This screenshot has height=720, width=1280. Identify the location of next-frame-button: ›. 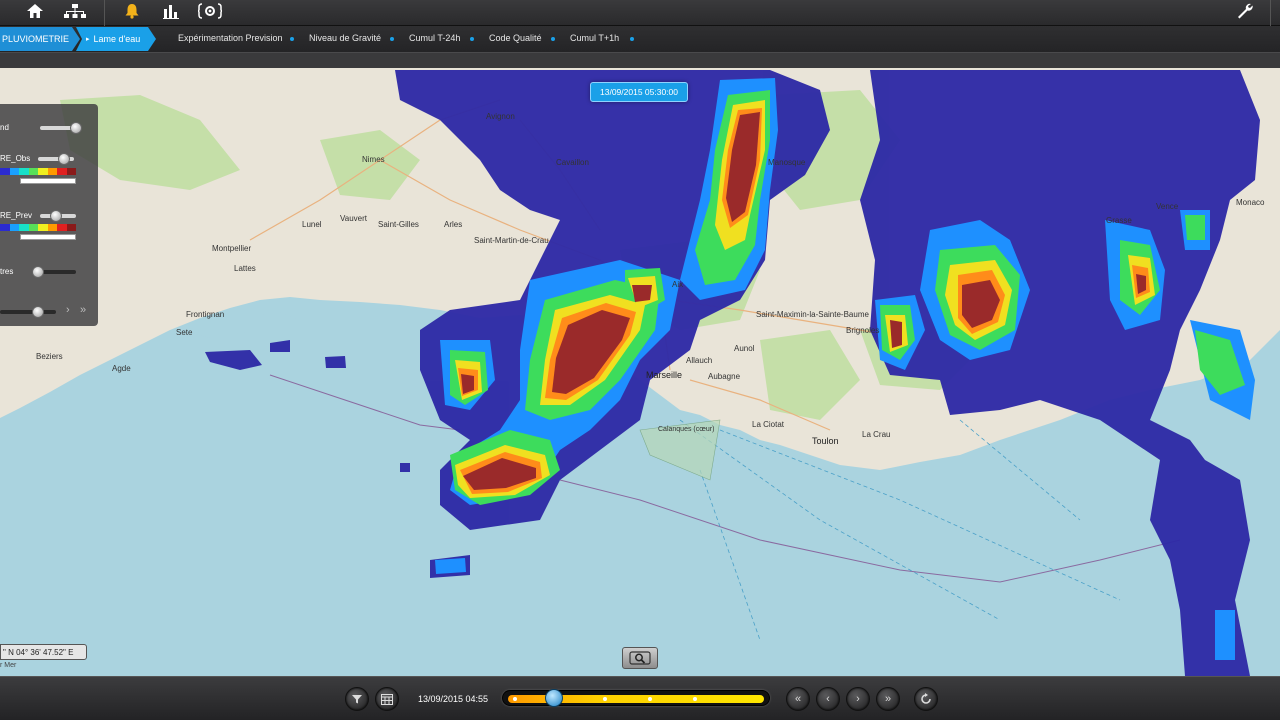
(858, 699).